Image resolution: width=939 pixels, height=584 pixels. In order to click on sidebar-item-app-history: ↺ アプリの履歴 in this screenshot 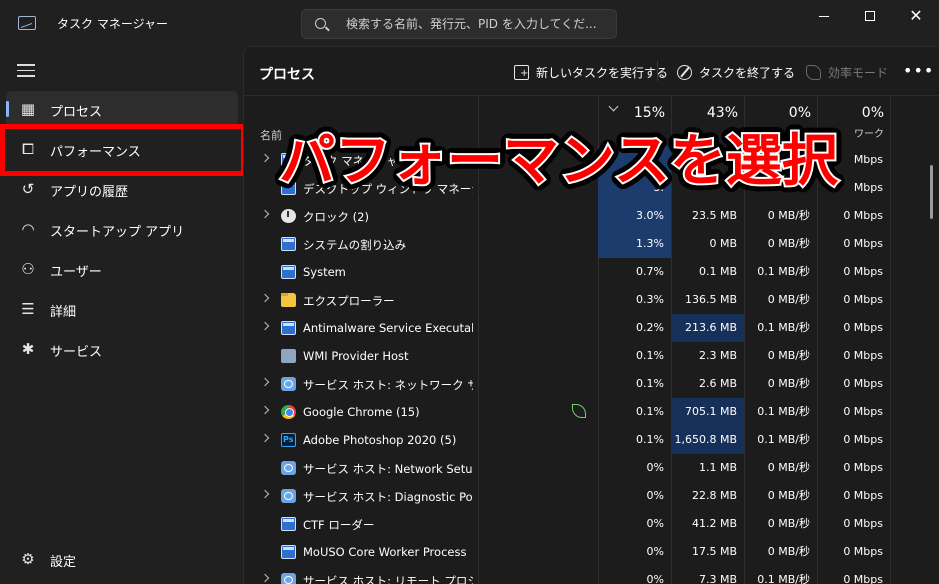, I will do `click(122, 189)`.